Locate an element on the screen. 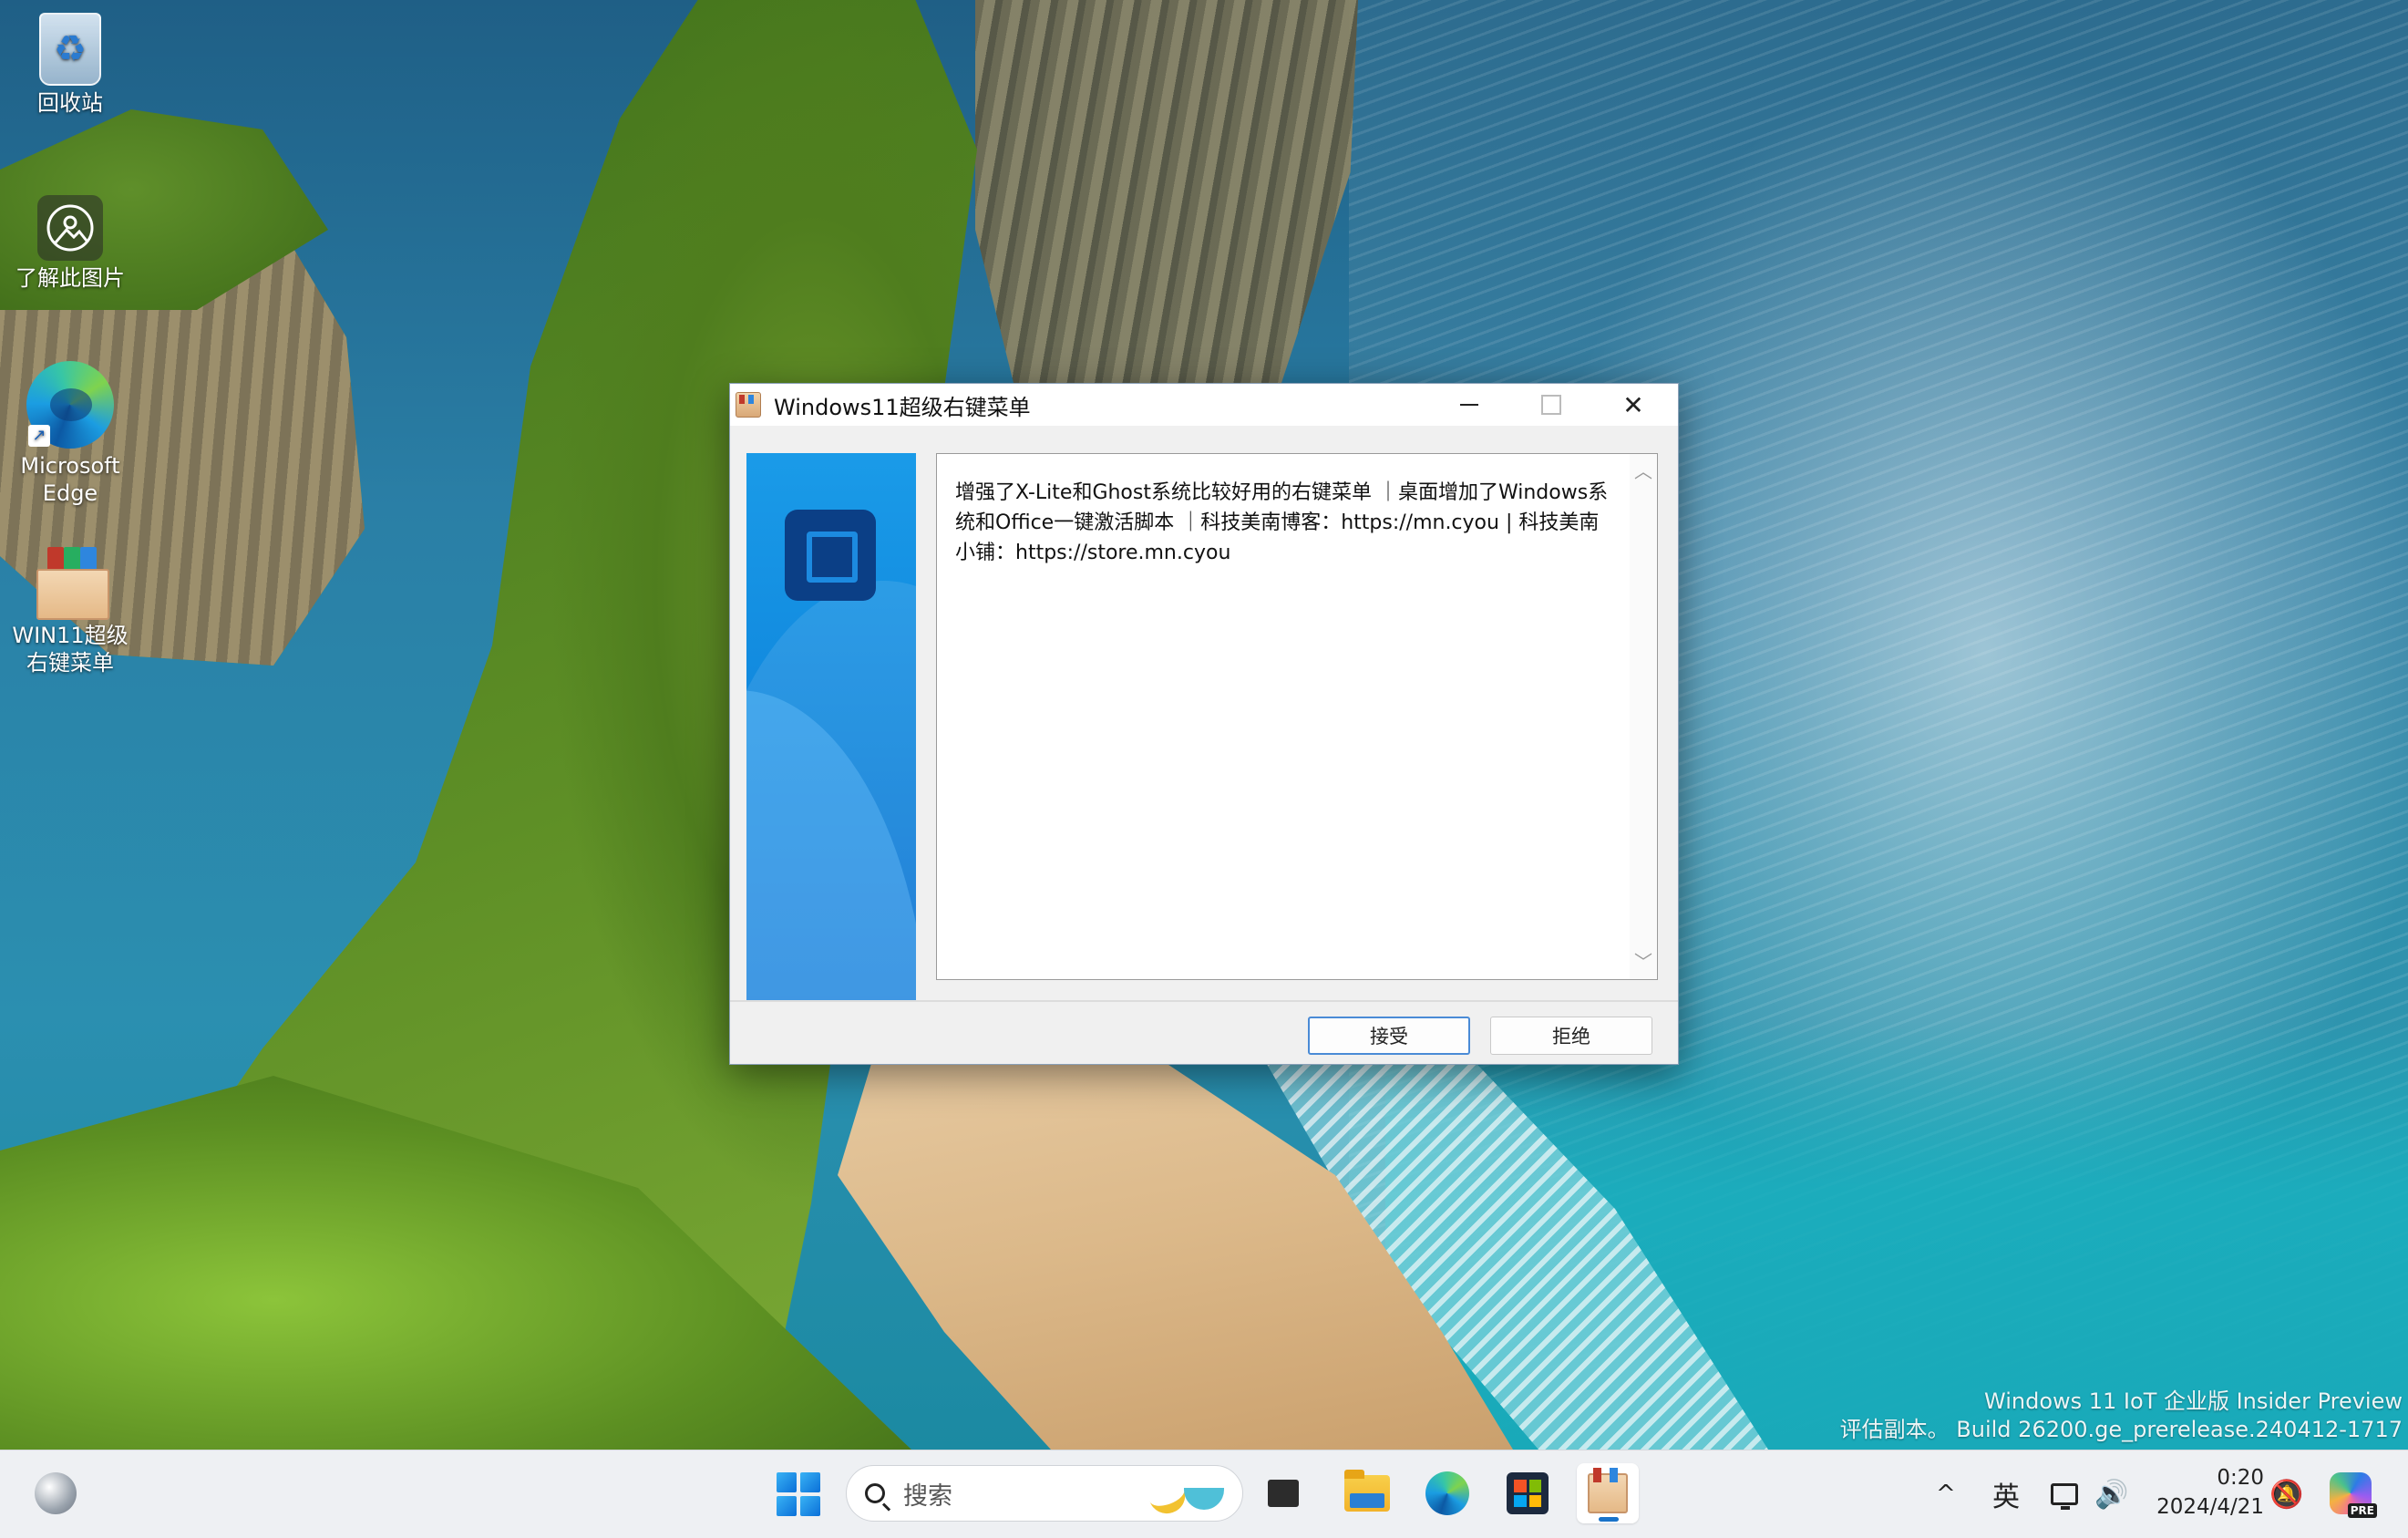 The height and width of the screenshot is (1538, 2408). shortcut-arrow-icon: ↗ is located at coordinates (39, 436).